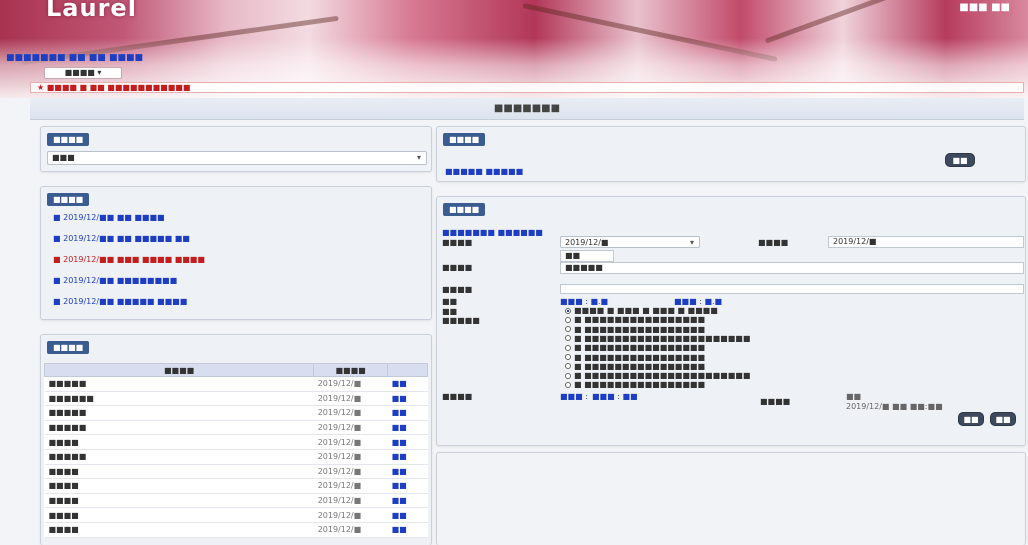 This screenshot has width=1028, height=545. Describe the element at coordinates (74, 58) in the screenshot. I see `breadcrumb: ■■■■■■■ ■■ ■■ ■■■■` at that location.